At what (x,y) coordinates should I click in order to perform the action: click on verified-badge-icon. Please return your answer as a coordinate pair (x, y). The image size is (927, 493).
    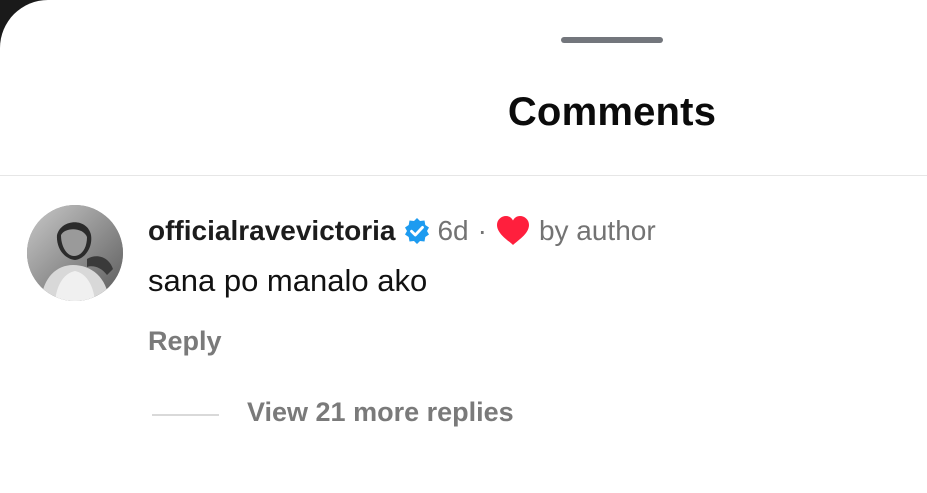
    Looking at the image, I should click on (417, 231).